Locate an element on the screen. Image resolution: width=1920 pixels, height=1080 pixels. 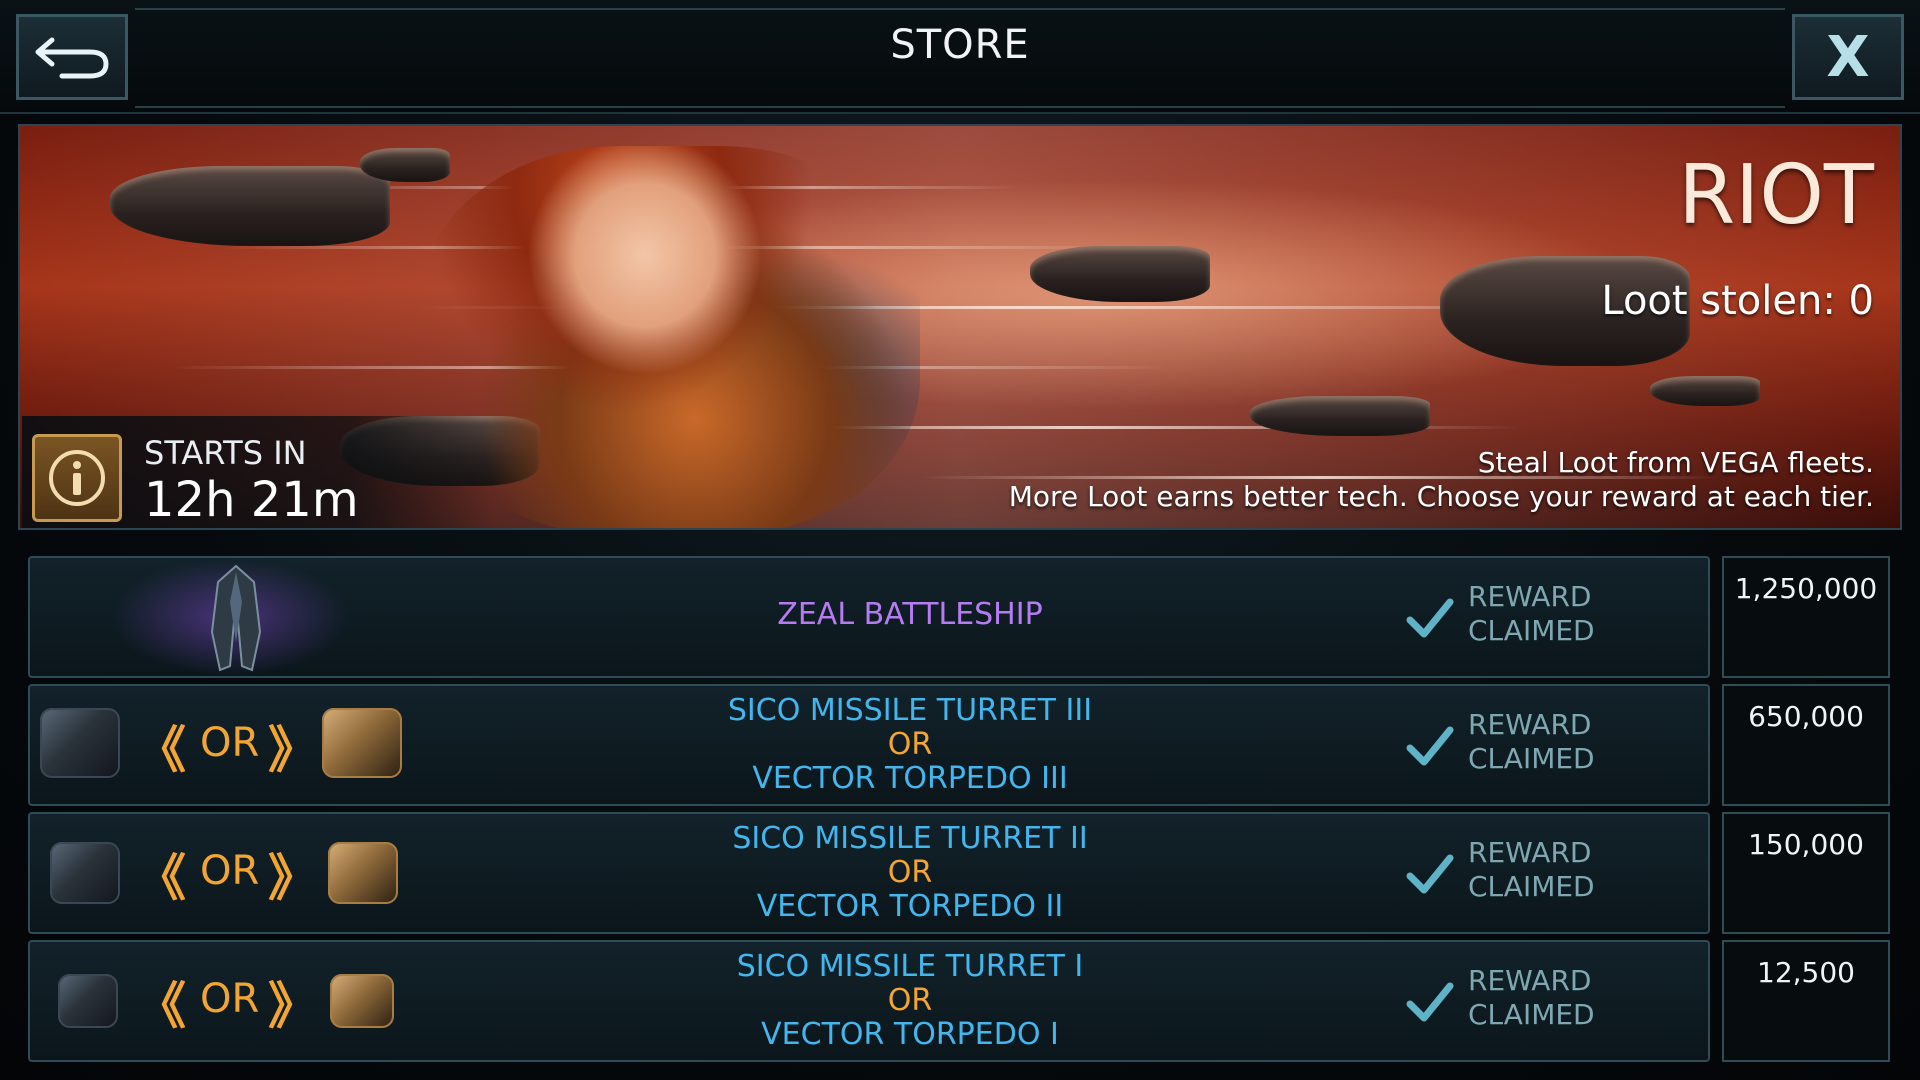
reward-option-b: VECTOR TORPEDO II is located at coordinates (910, 906).